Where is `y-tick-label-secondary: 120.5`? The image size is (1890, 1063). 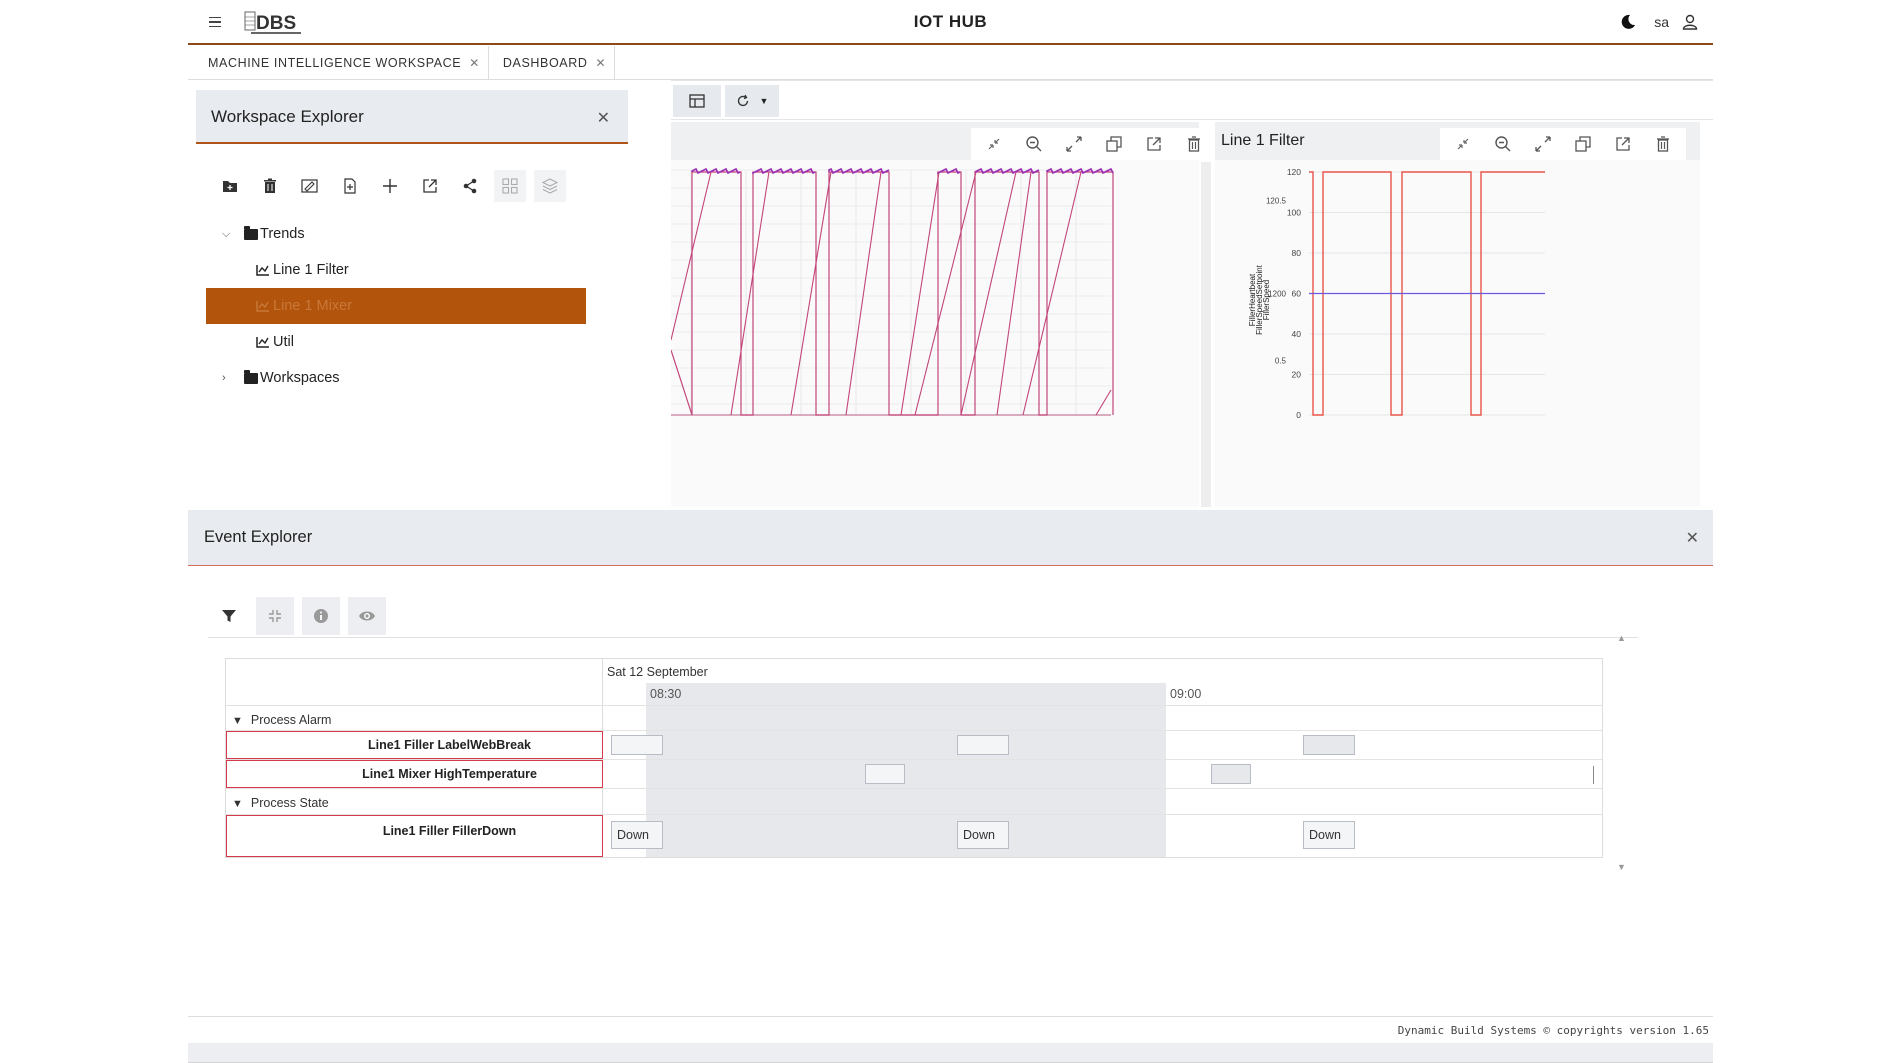
y-tick-label-secondary: 120.5 is located at coordinates (1276, 200).